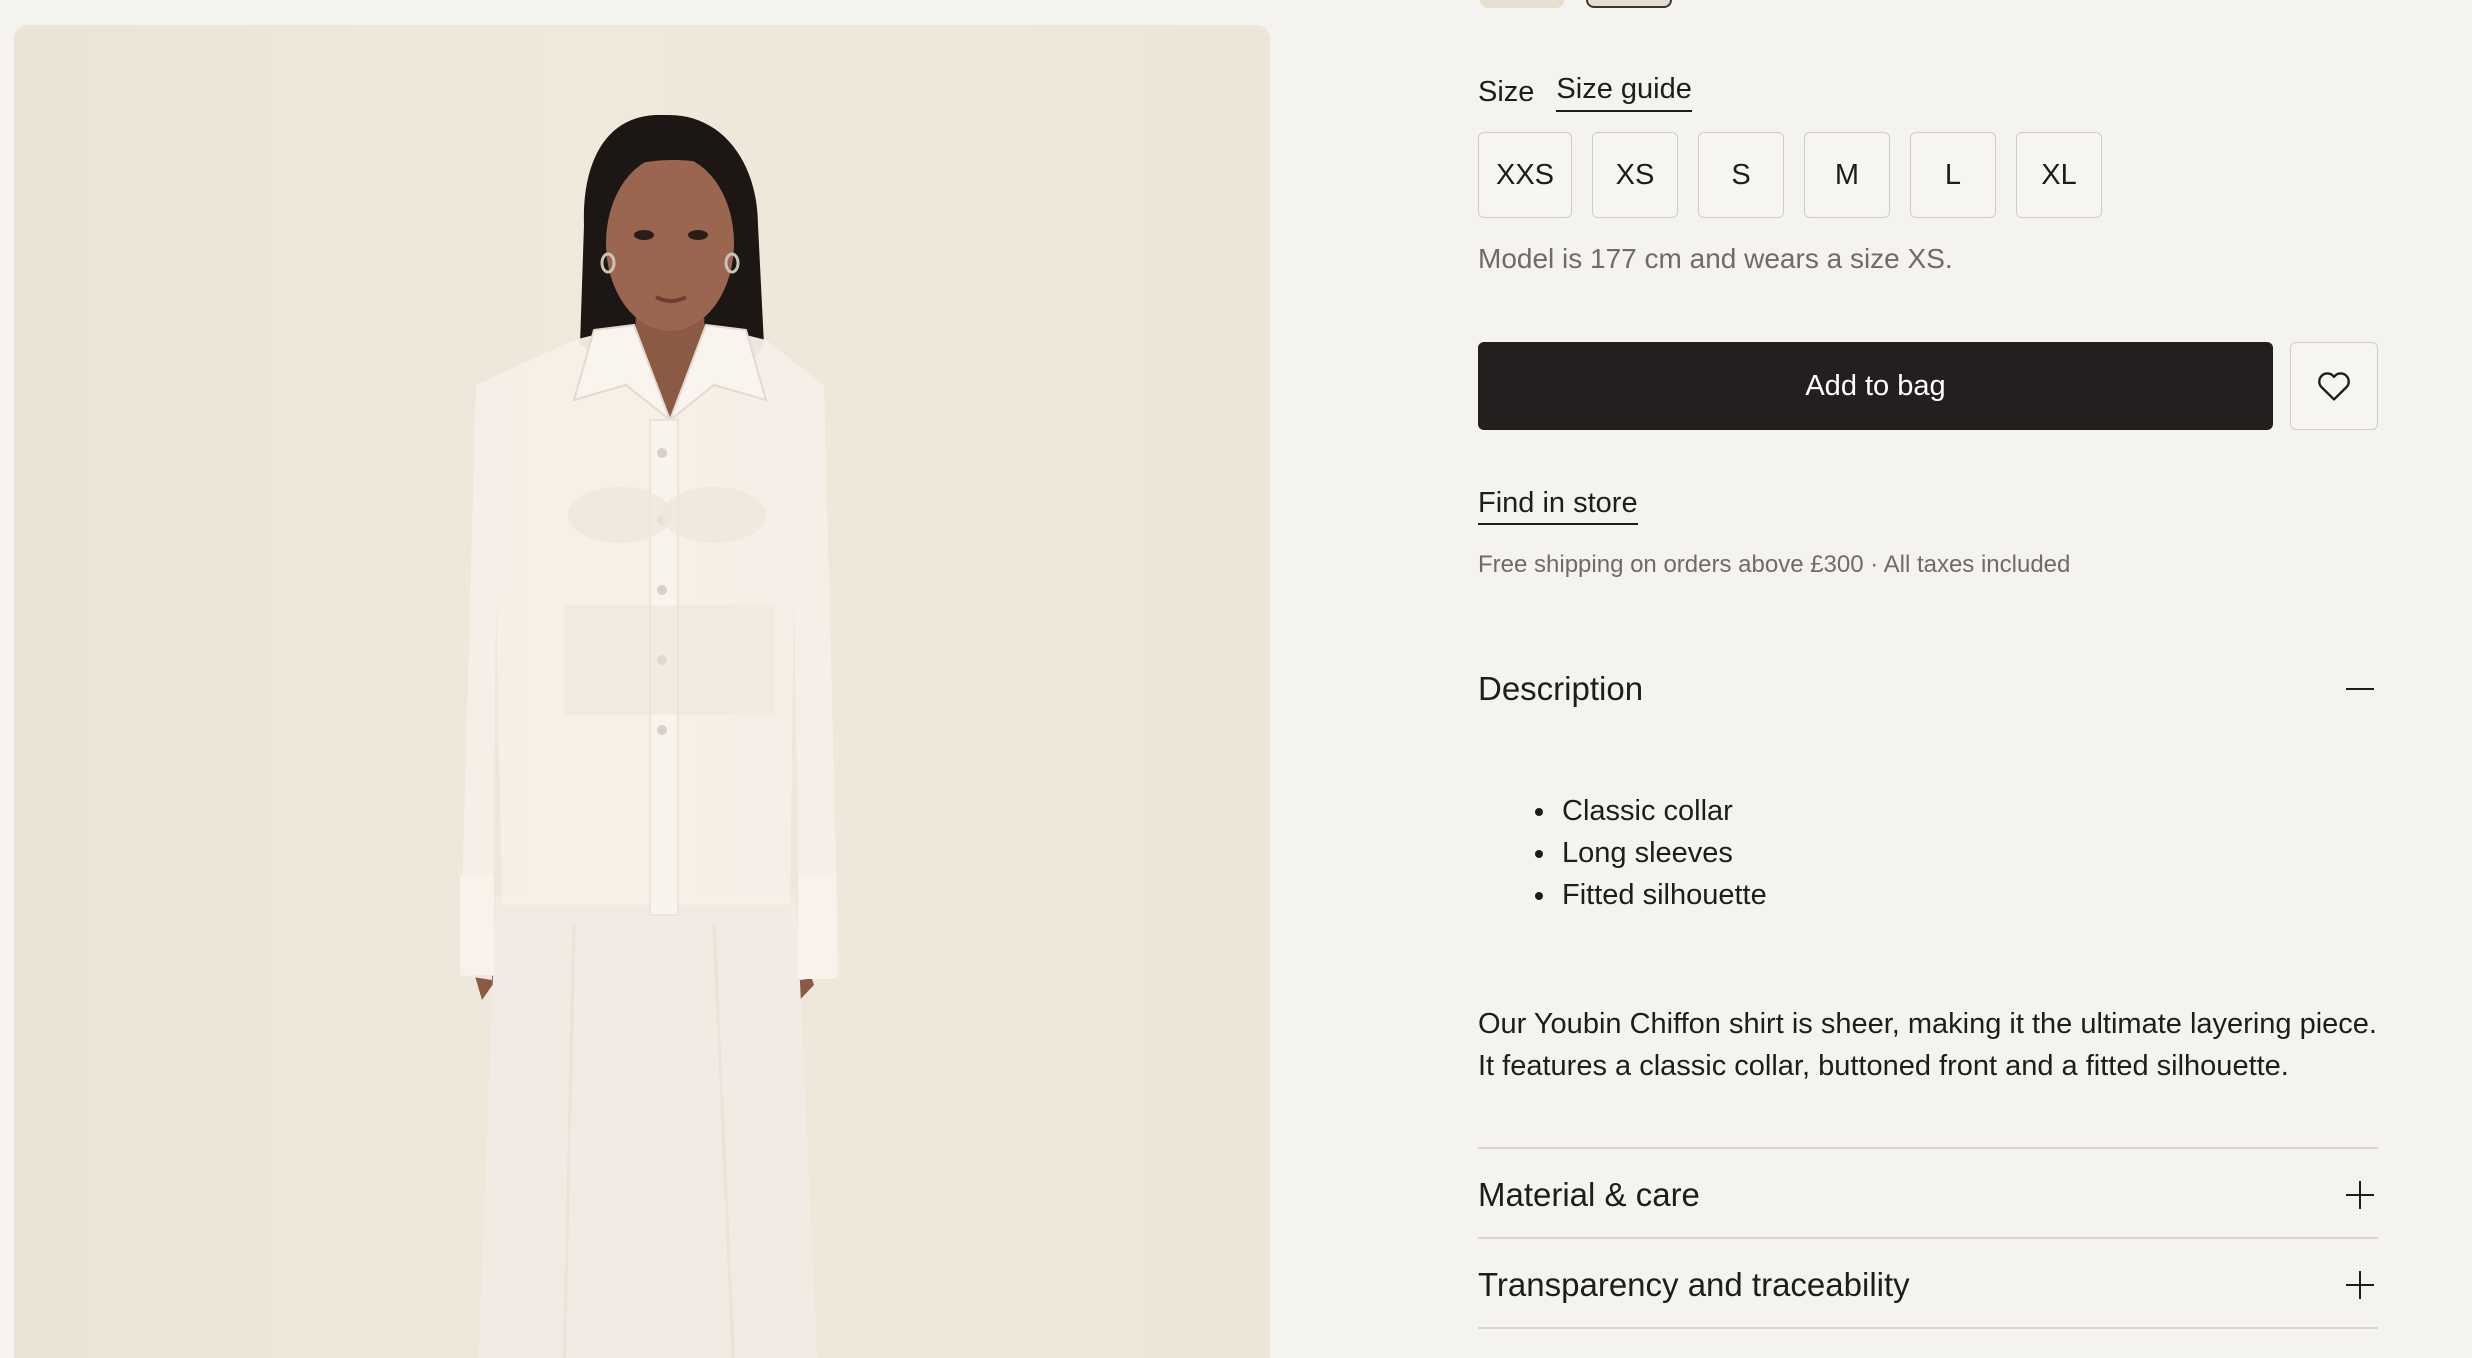  Describe the element at coordinates (1928, 1285) in the screenshot. I see `accordion-traceability-header: Transparency and traceability` at that location.